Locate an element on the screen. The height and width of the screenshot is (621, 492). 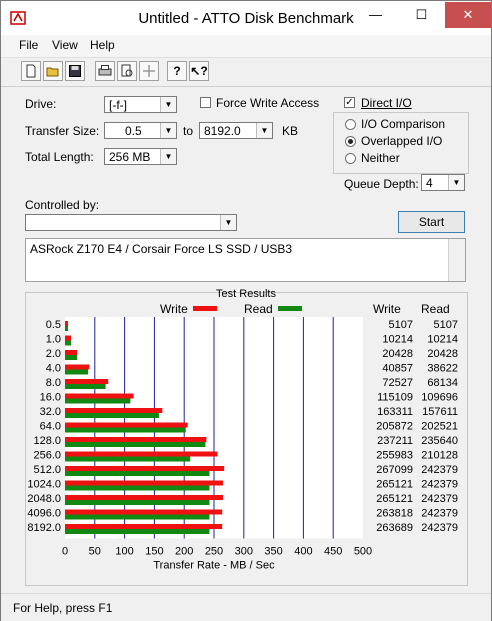
write-value: 205872 is located at coordinates (394, 427).